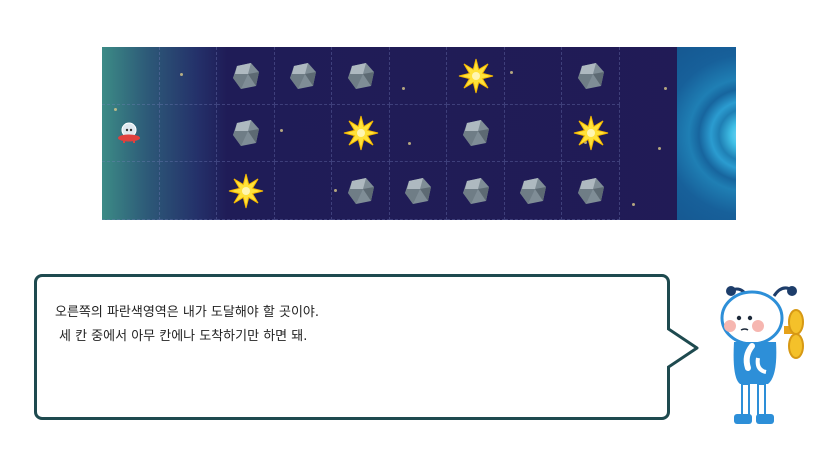  What do you see at coordinates (183, 336) in the screenshot?
I see `dialog-line-2: 세 칸 중에서 아무 칸에나 도착하기만 하면 돼.` at bounding box center [183, 336].